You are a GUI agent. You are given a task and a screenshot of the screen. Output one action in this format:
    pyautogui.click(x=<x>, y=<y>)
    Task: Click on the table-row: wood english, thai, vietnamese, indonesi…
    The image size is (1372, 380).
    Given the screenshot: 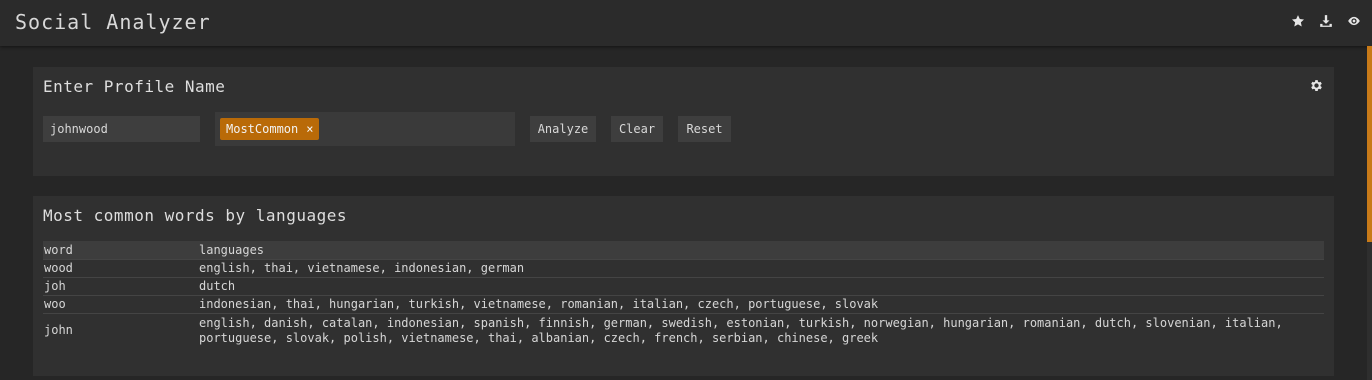 What is the action you would take?
    pyautogui.click(x=683, y=268)
    